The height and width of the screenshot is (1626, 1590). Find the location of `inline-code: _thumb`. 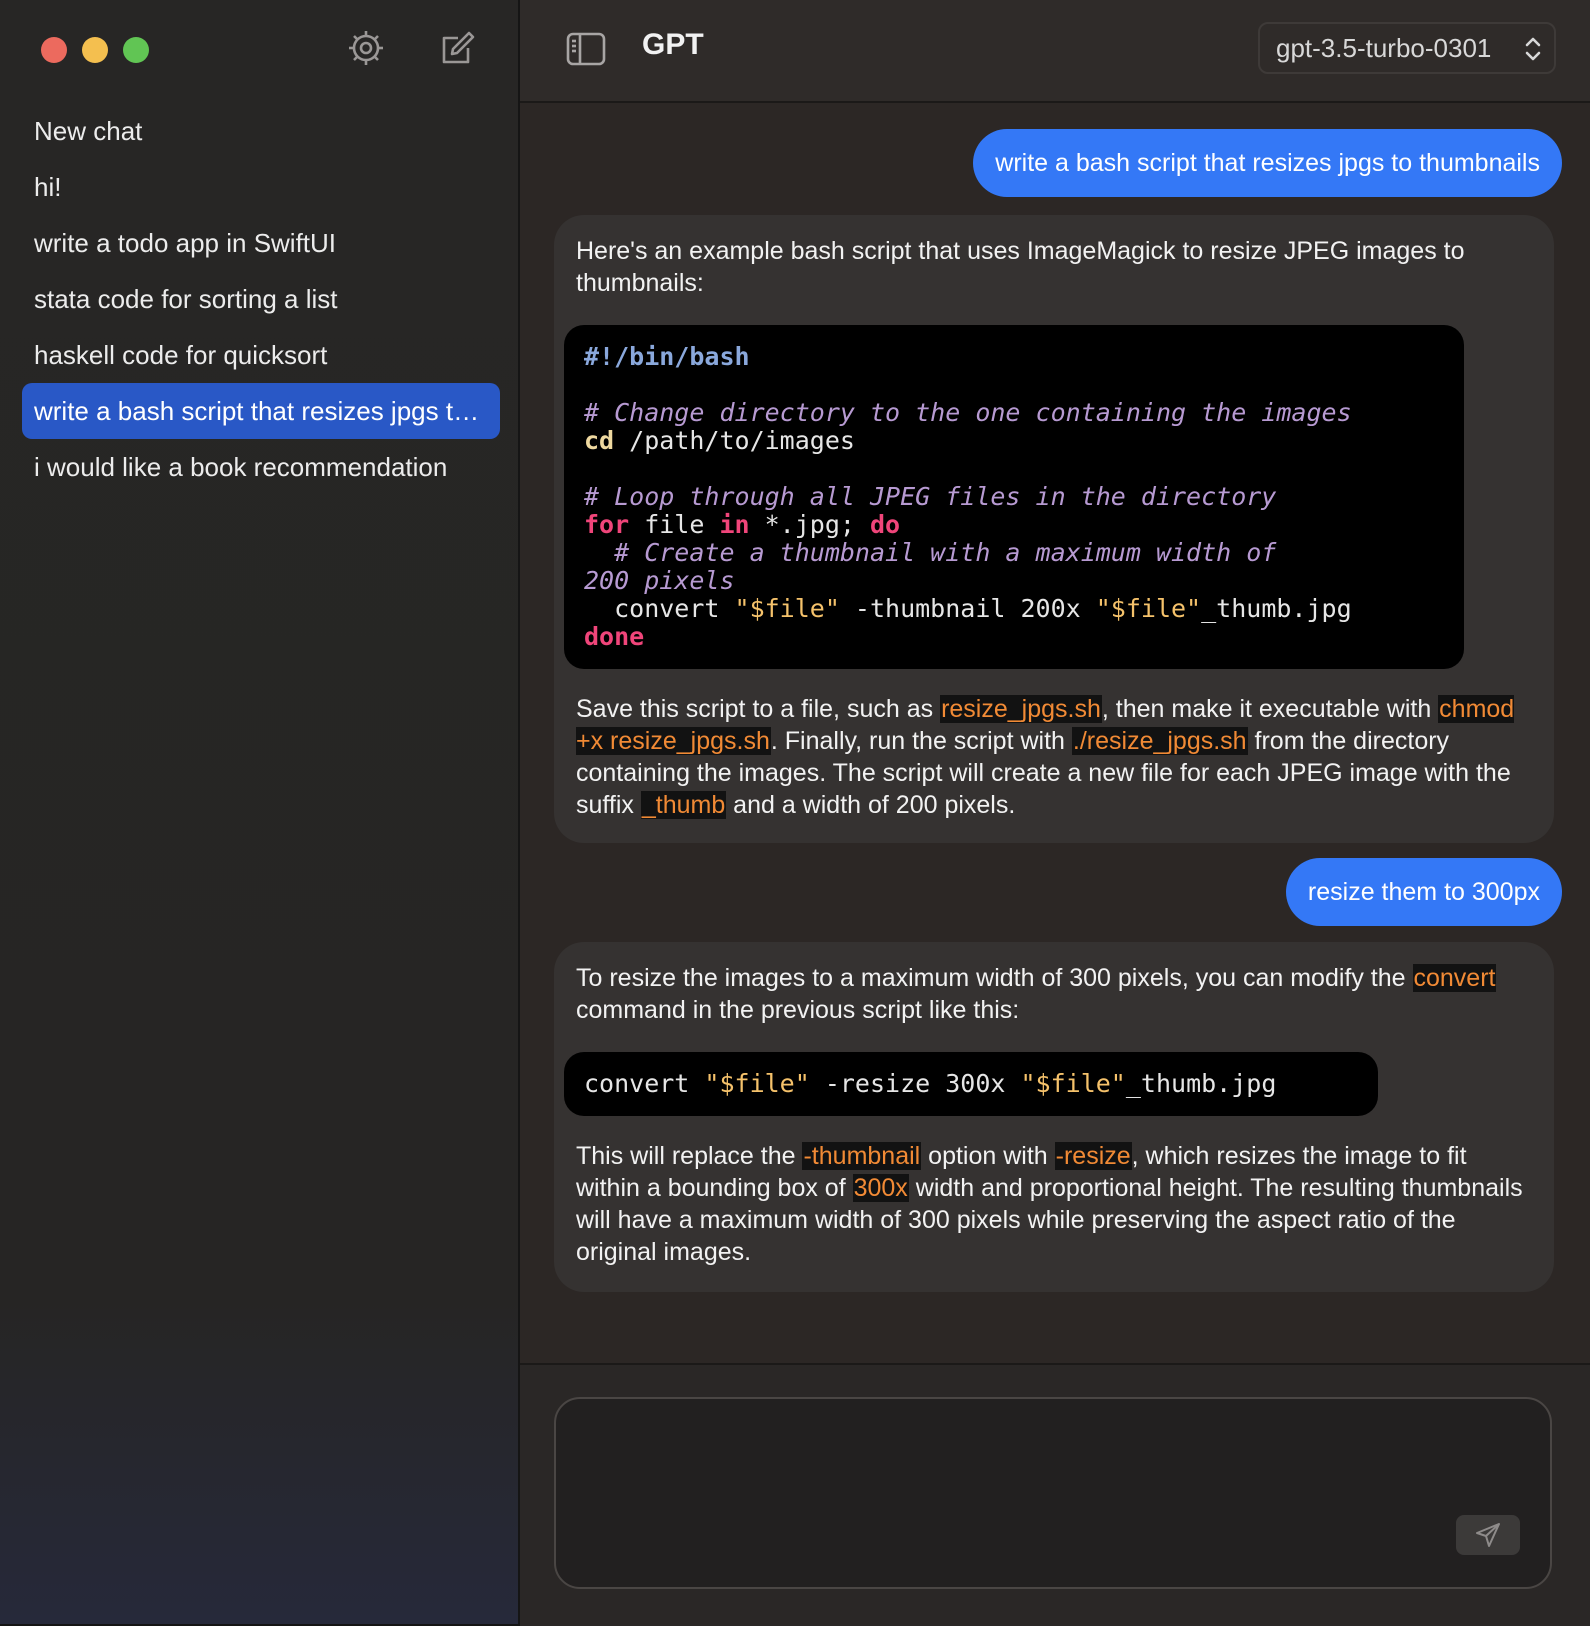

inline-code: _thumb is located at coordinates (683, 805).